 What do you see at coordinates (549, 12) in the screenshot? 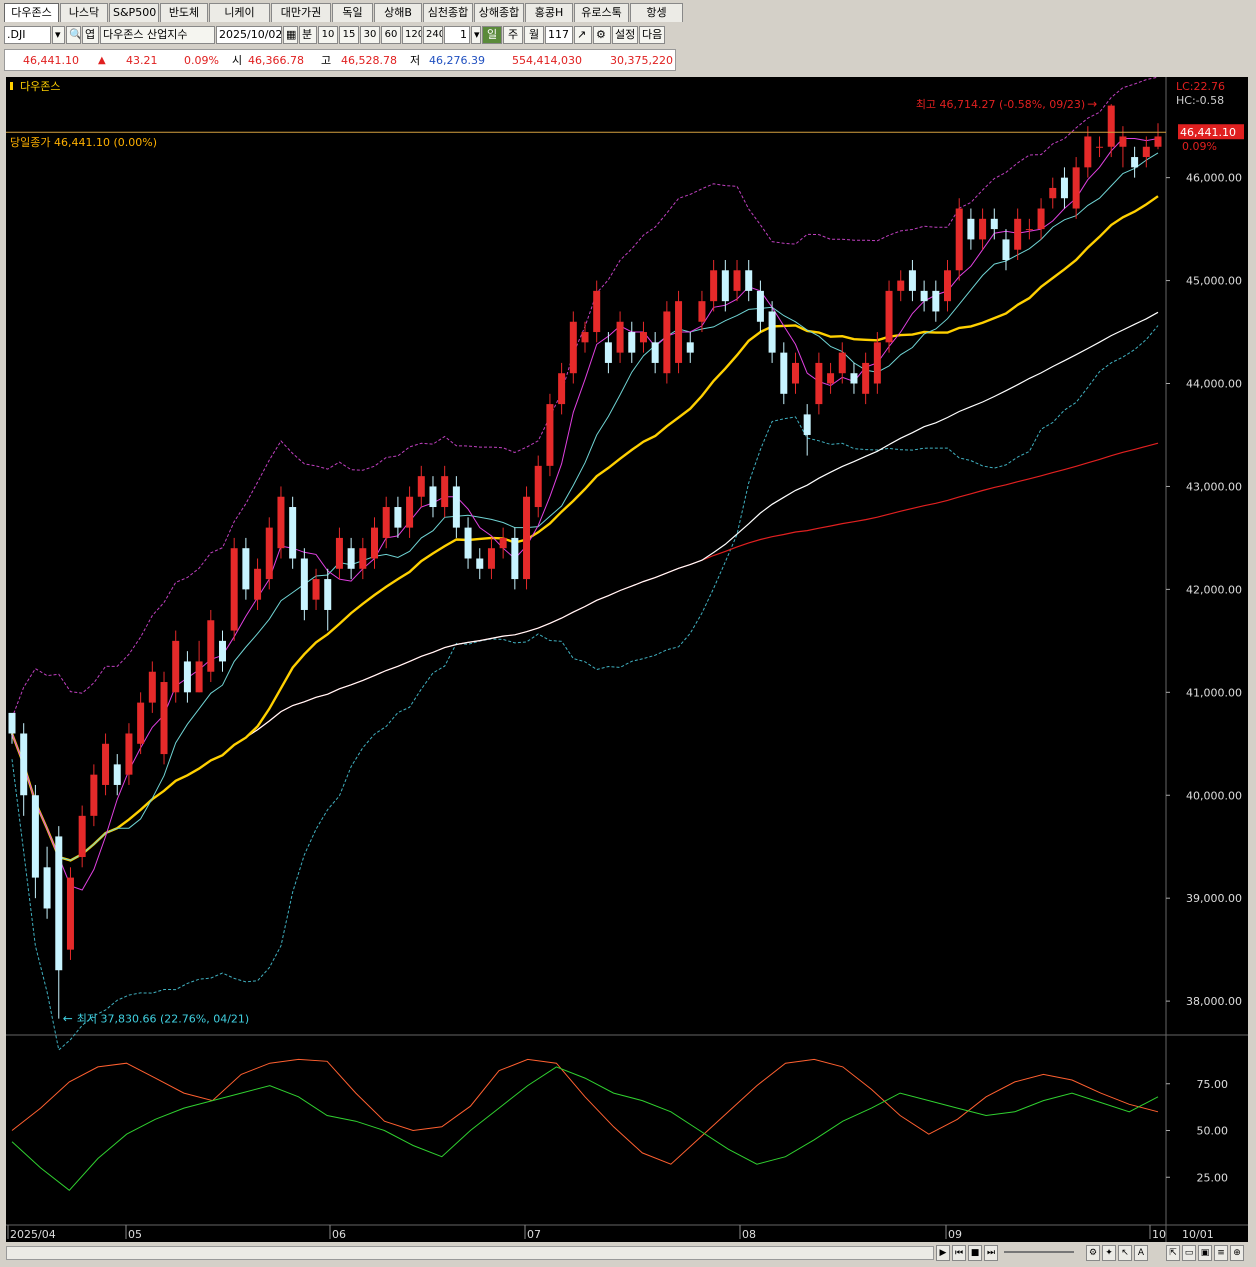
I see `tab-10: 홍콩H` at bounding box center [549, 12].